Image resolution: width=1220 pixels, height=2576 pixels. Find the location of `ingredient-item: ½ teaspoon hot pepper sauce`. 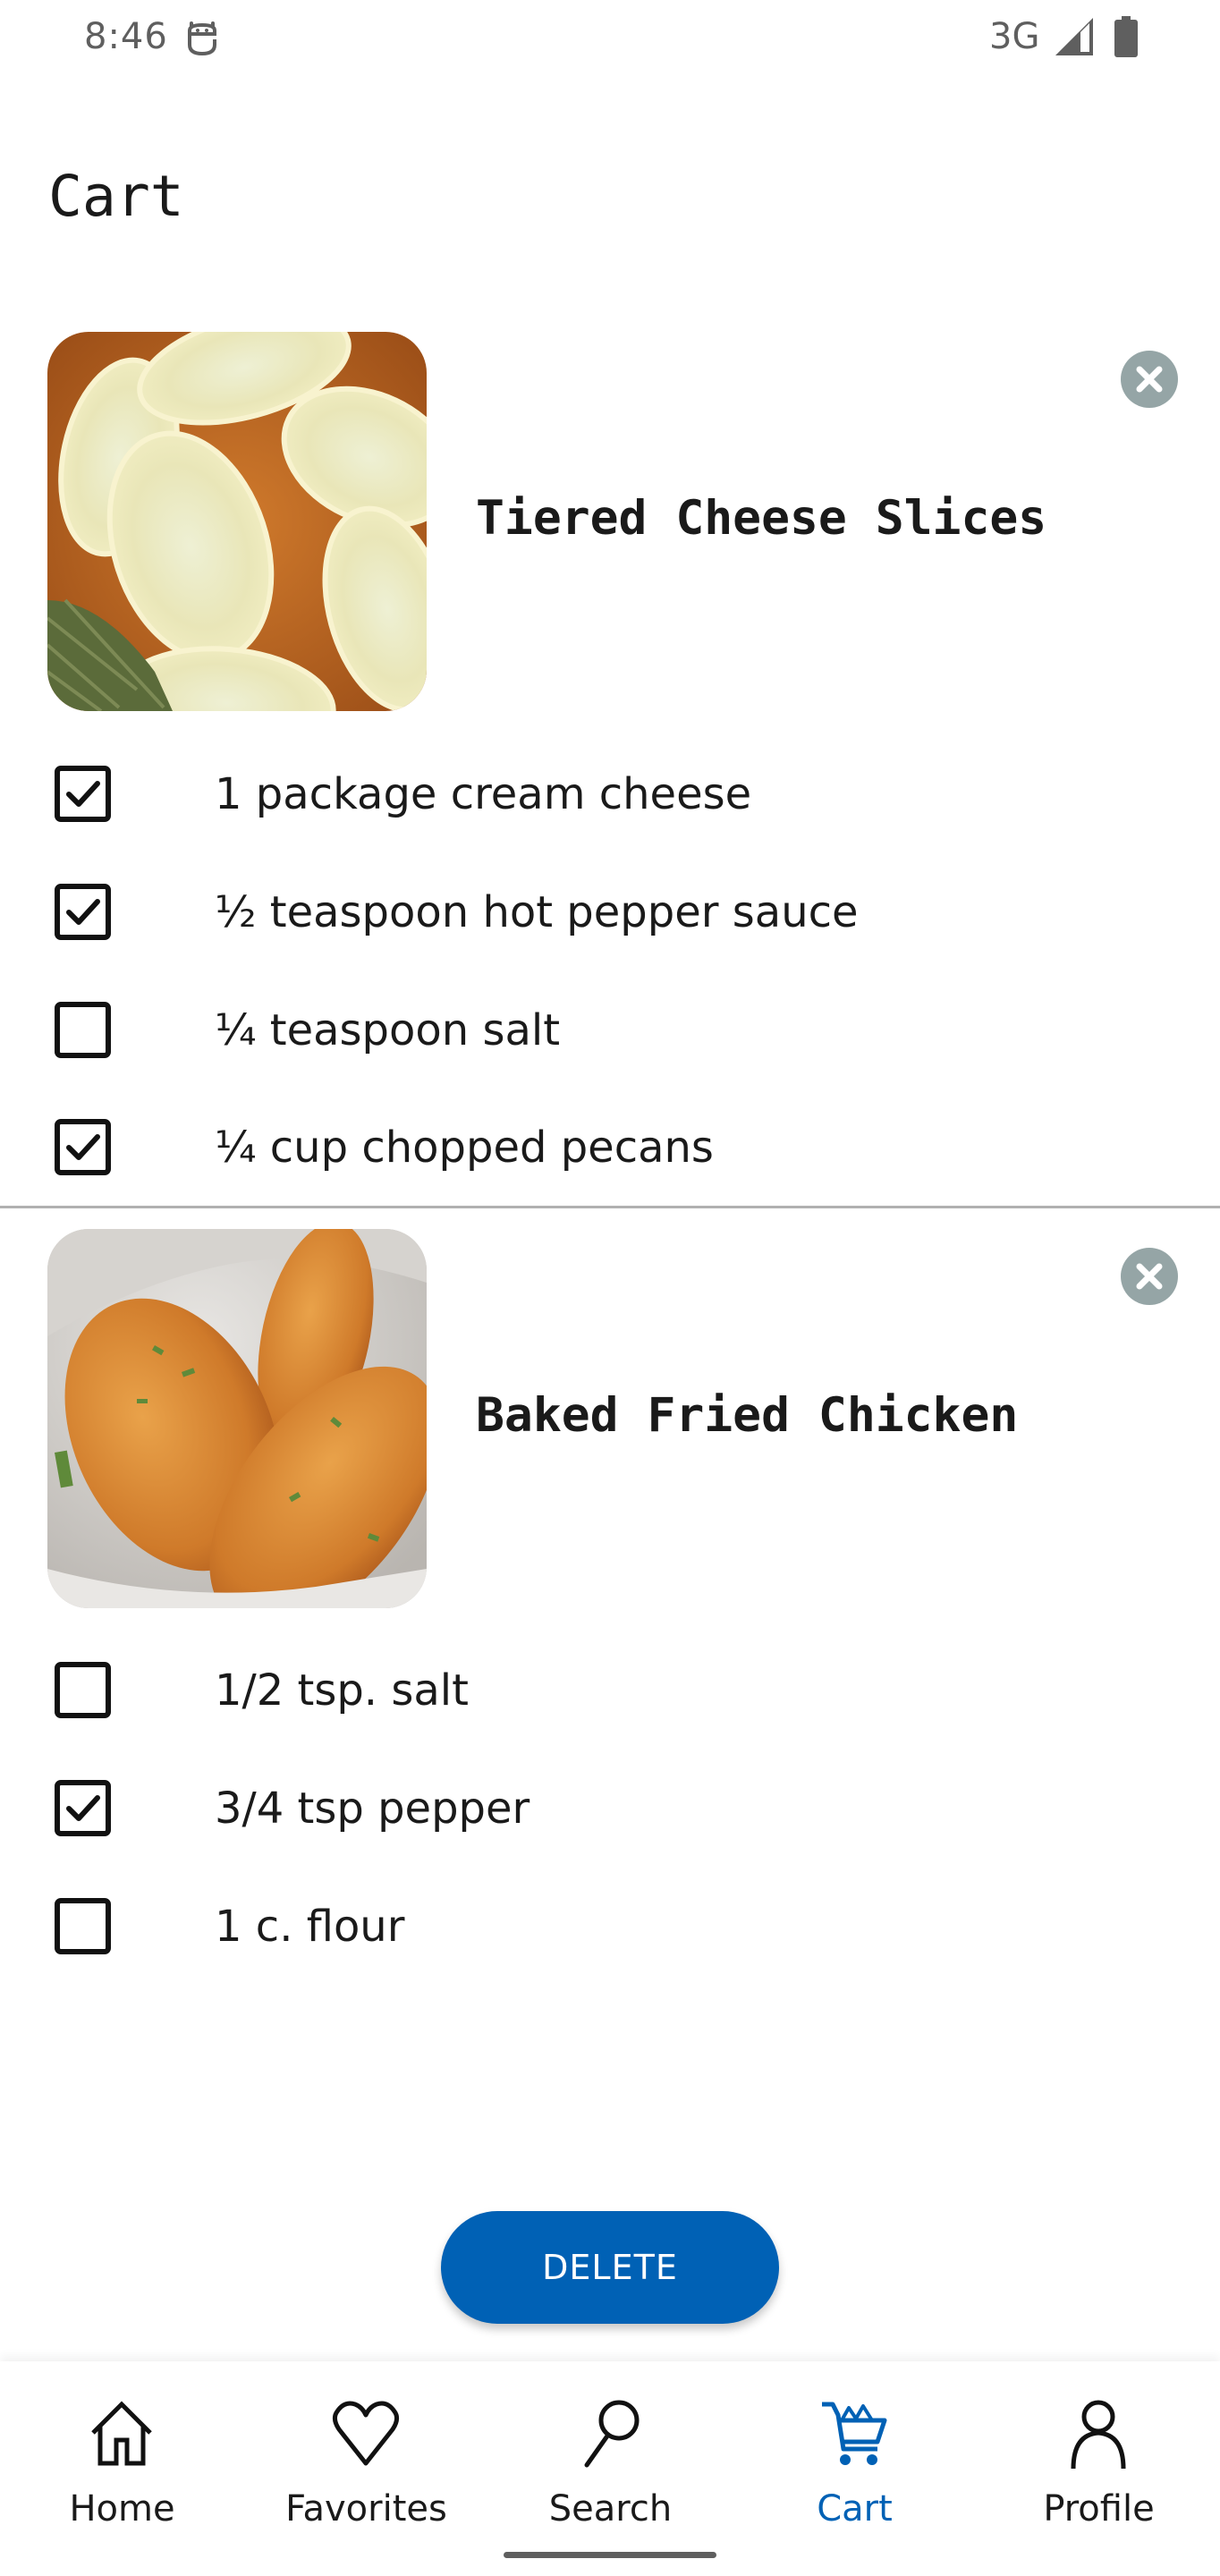

ingredient-item: ½ teaspoon hot pepper sauce is located at coordinates (610, 912).